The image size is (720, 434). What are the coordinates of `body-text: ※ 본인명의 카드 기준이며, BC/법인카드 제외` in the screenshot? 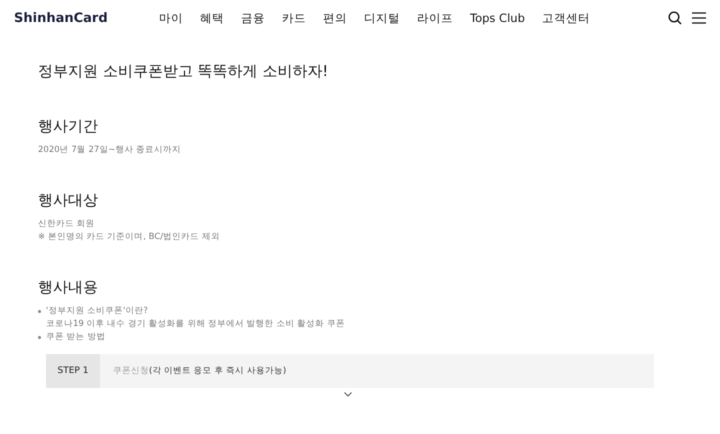 It's located at (129, 237).